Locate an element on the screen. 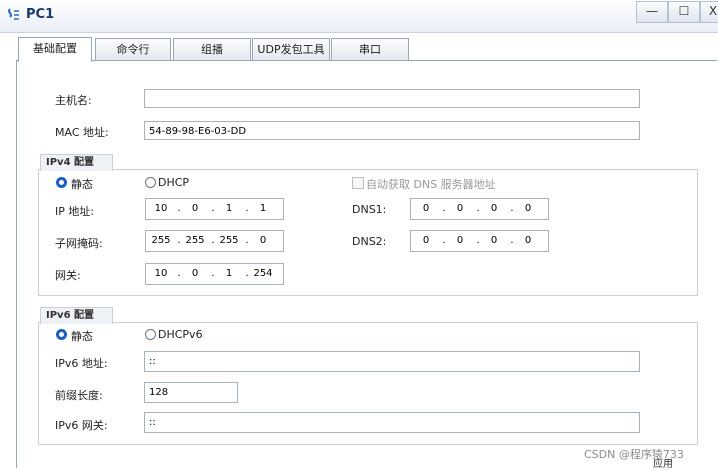 The image size is (718, 470). hostname-label: 主机名: is located at coordinates (73, 100).